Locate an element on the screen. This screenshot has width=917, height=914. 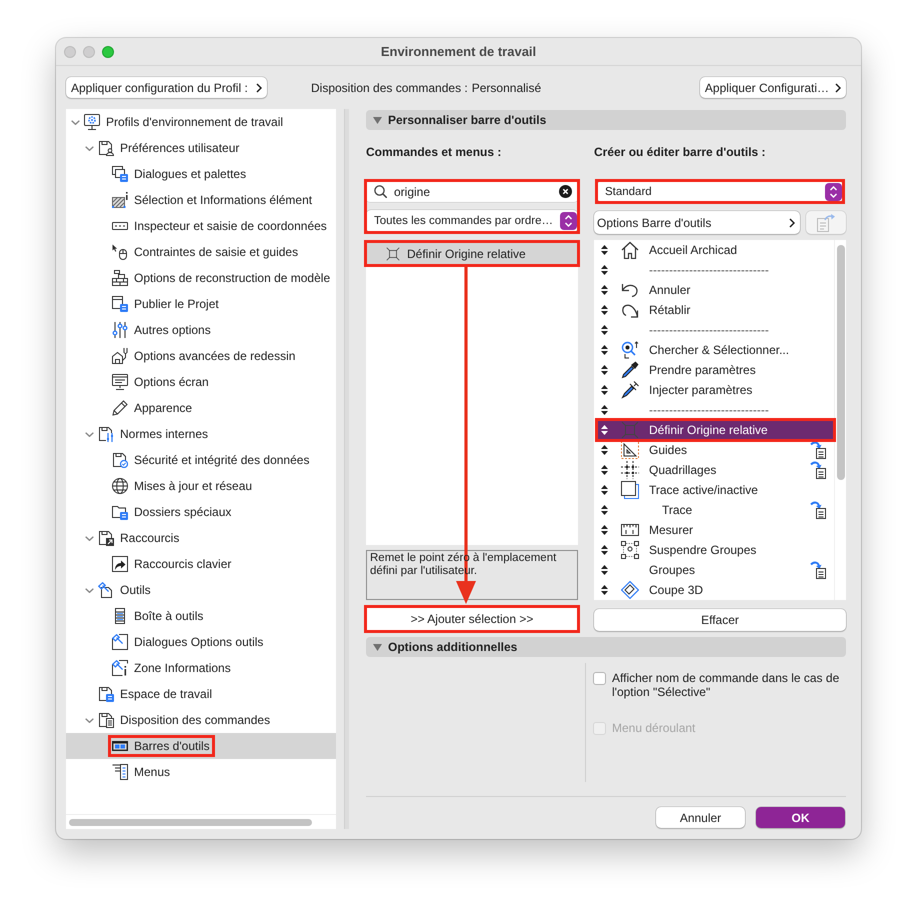
document-arrow-icon is located at coordinates (826, 223).